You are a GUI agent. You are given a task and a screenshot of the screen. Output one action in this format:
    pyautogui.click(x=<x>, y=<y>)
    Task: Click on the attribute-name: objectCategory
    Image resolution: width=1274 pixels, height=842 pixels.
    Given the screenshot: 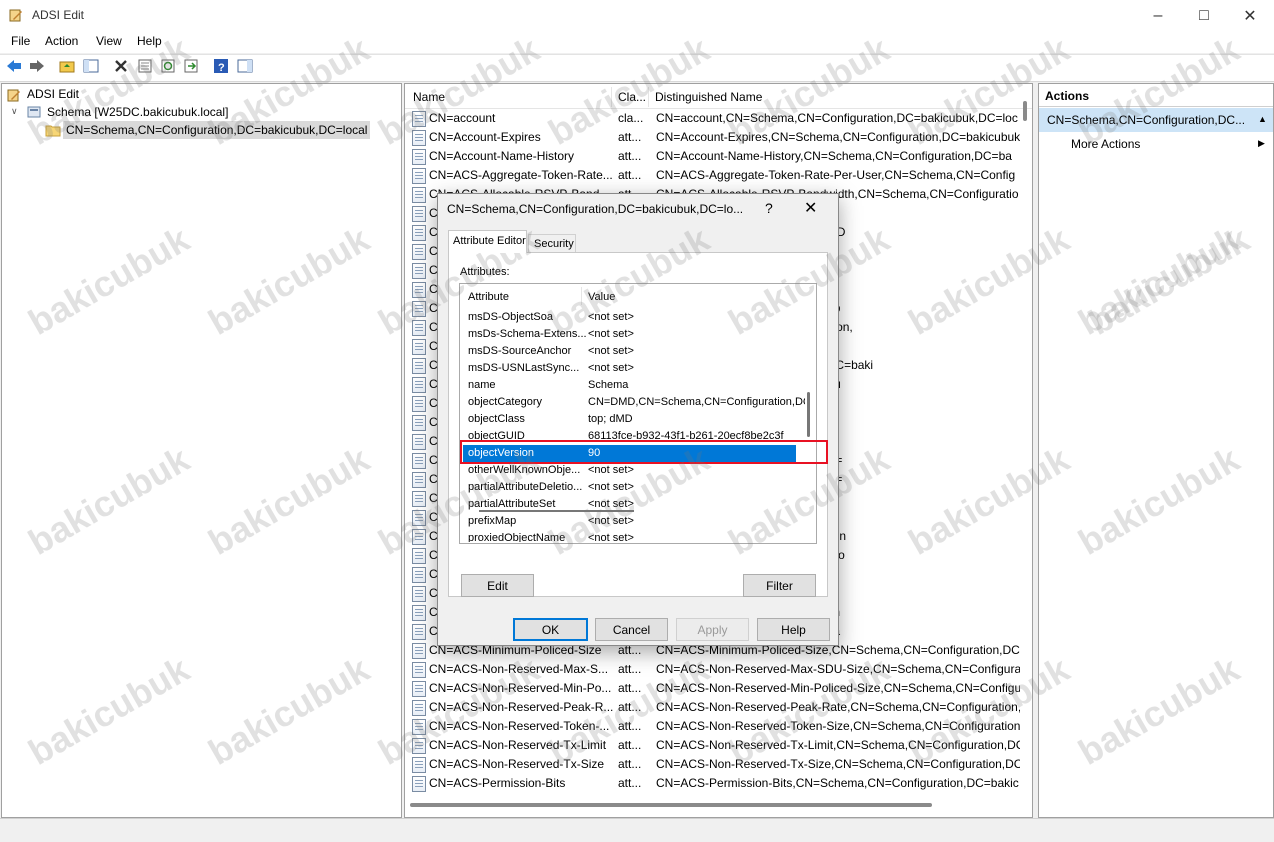 What is the action you would take?
    pyautogui.click(x=505, y=402)
    